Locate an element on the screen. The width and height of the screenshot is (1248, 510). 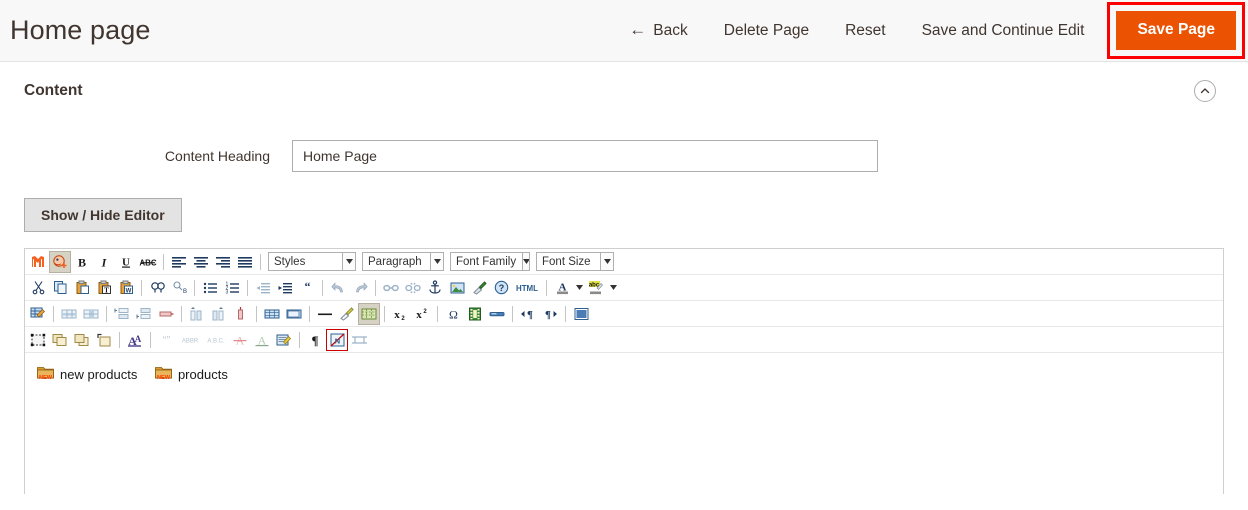
background-color-icon: abc is located at coordinates (596, 288).